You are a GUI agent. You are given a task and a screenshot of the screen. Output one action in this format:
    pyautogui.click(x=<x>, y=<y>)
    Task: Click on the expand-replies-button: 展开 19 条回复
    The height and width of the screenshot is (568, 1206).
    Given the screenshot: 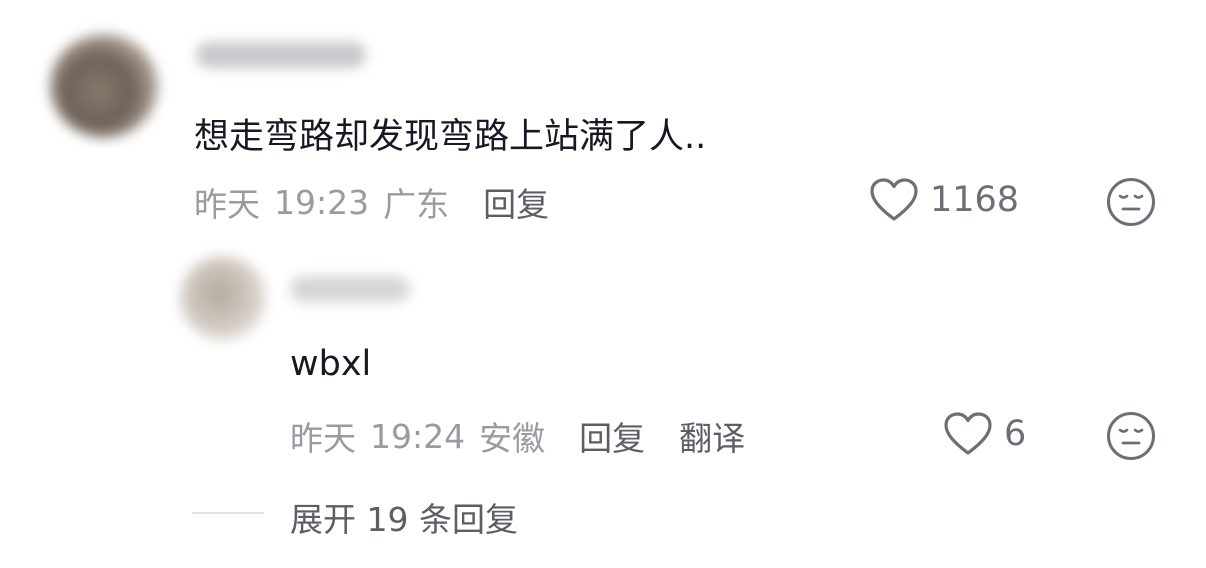 What is the action you would take?
    pyautogui.click(x=404, y=517)
    